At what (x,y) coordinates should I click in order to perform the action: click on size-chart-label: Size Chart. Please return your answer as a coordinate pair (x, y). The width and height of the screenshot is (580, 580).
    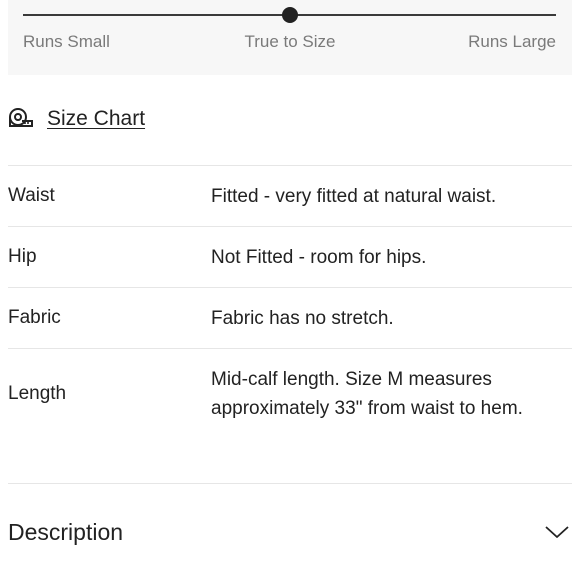
    Looking at the image, I should click on (96, 118).